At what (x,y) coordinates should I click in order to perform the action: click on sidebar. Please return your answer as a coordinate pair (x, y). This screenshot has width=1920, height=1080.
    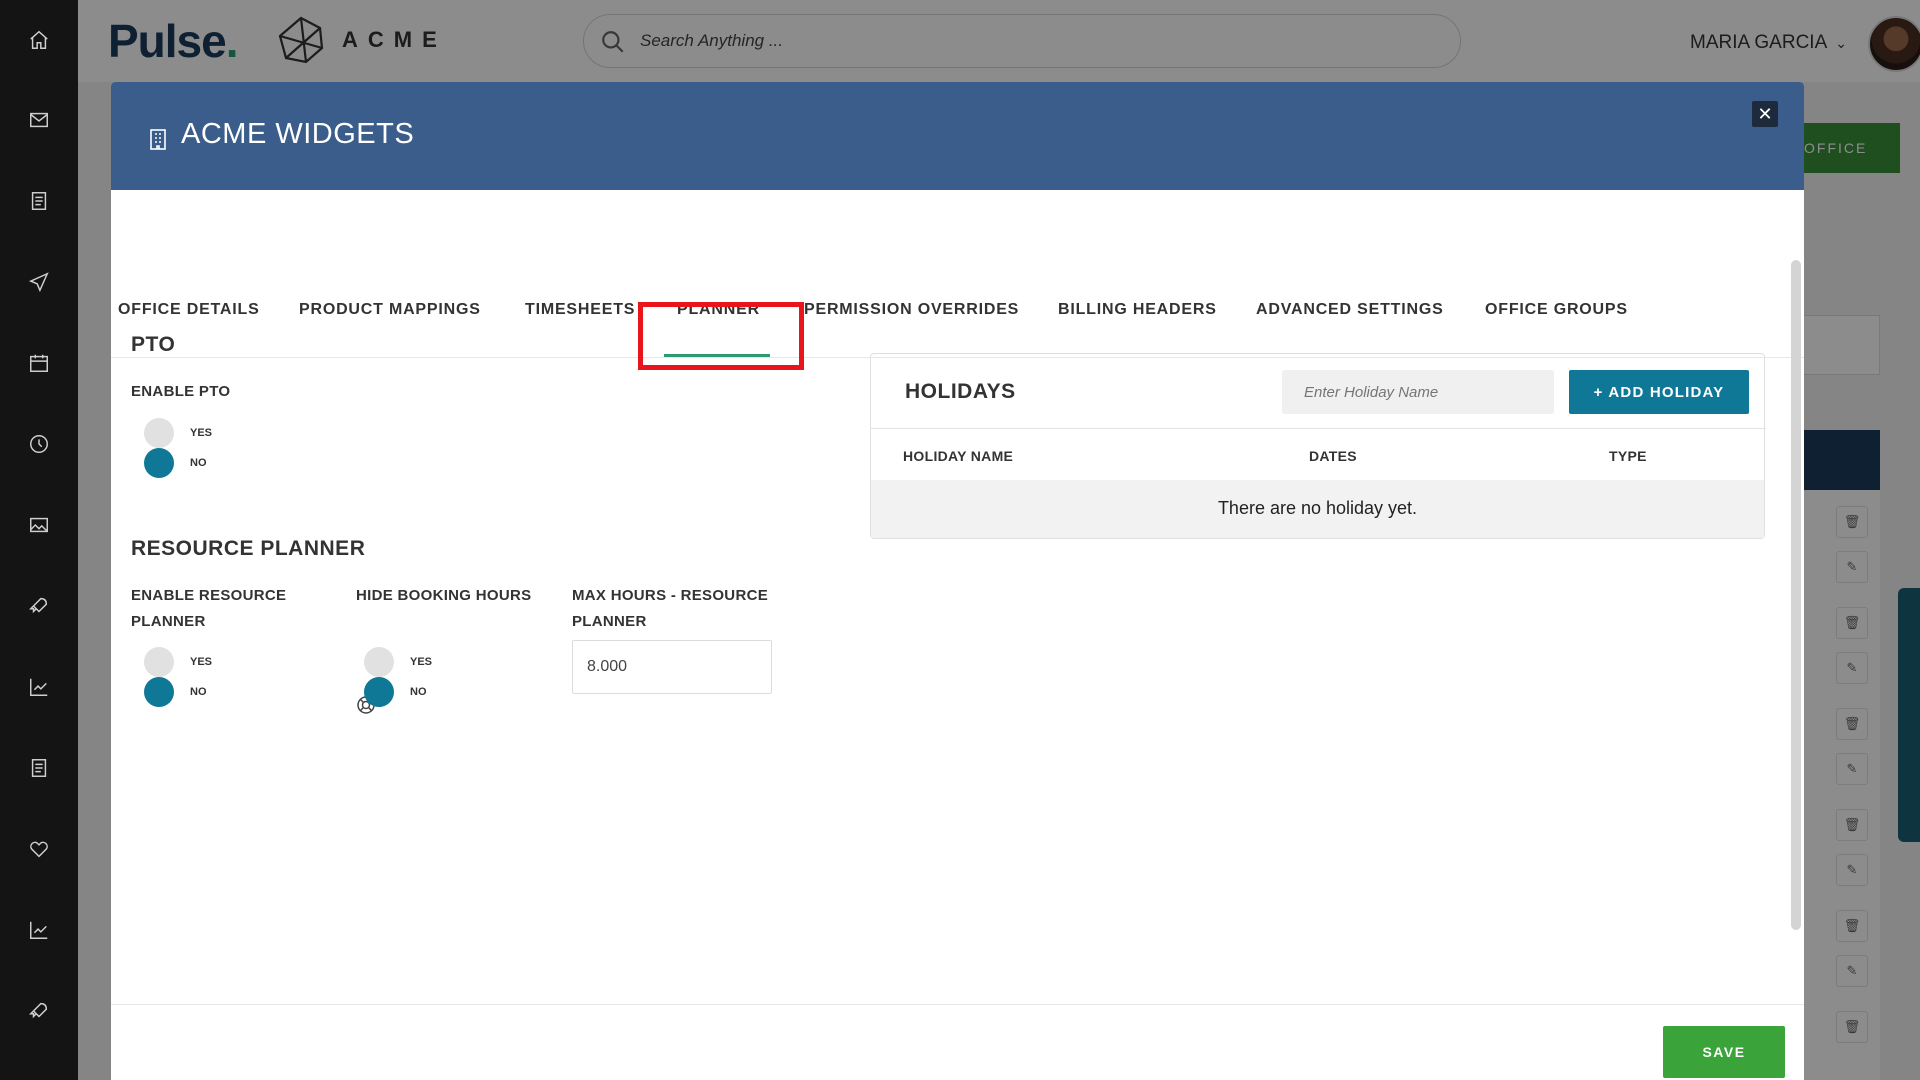
    Looking at the image, I should click on (39, 540).